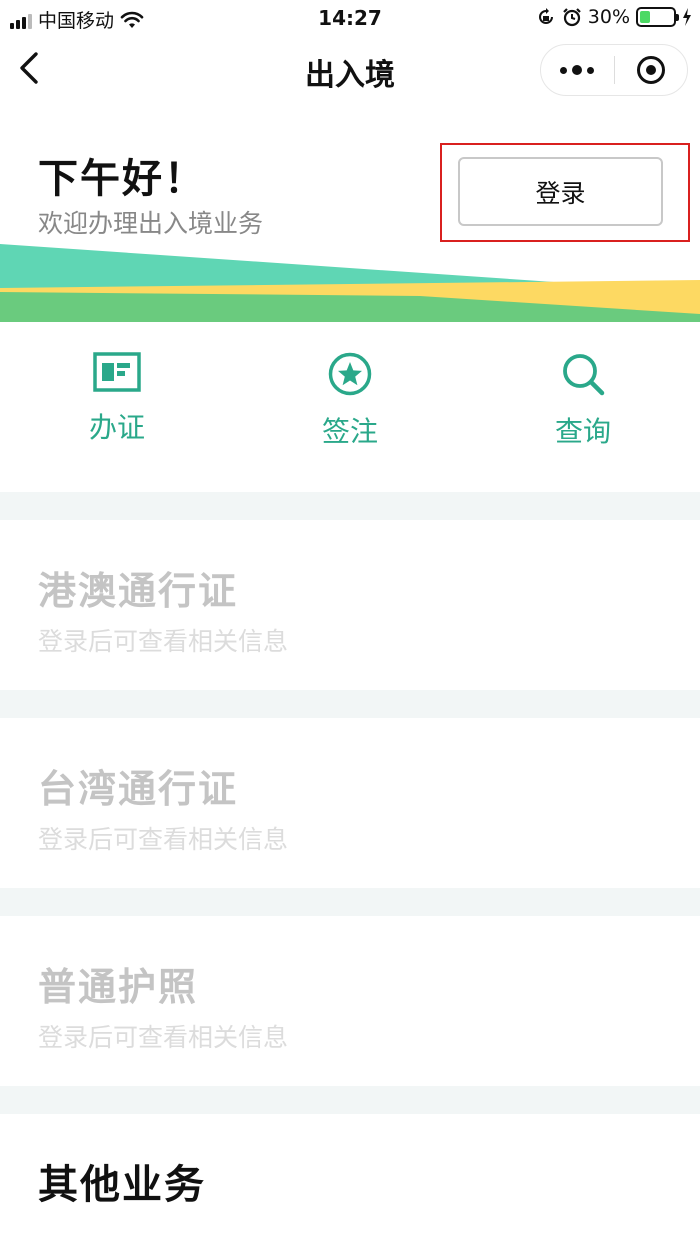  What do you see at coordinates (350, 803) in the screenshot?
I see `card-taiwan-permit: 台湾通行证 登录后可查看相关信息` at bounding box center [350, 803].